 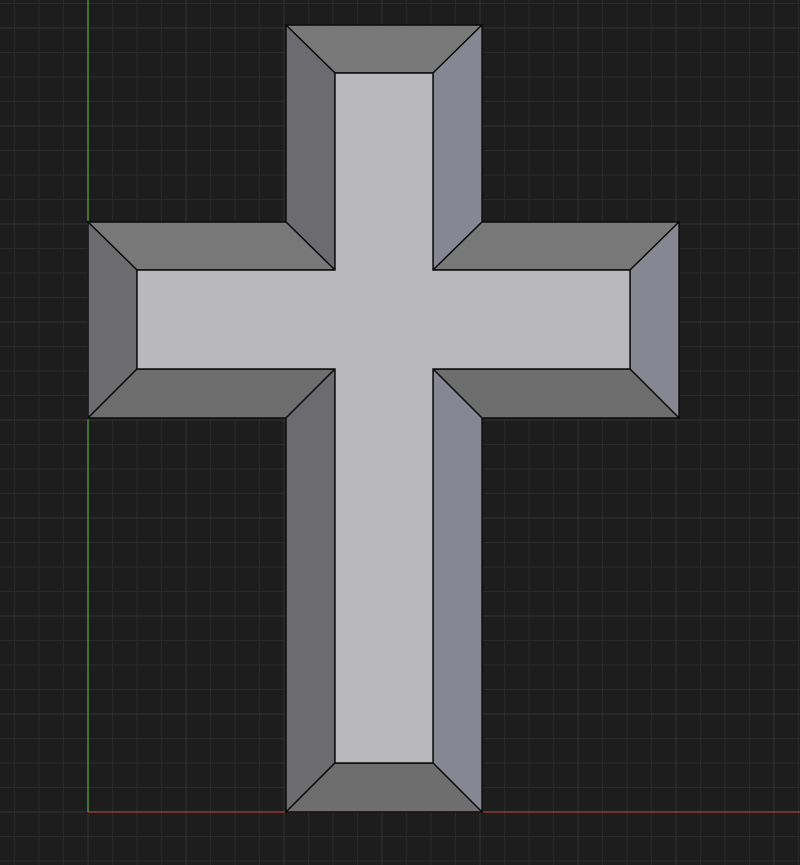 What do you see at coordinates (457, 590) in the screenshot?
I see `bevel-bottom-arm-right` at bounding box center [457, 590].